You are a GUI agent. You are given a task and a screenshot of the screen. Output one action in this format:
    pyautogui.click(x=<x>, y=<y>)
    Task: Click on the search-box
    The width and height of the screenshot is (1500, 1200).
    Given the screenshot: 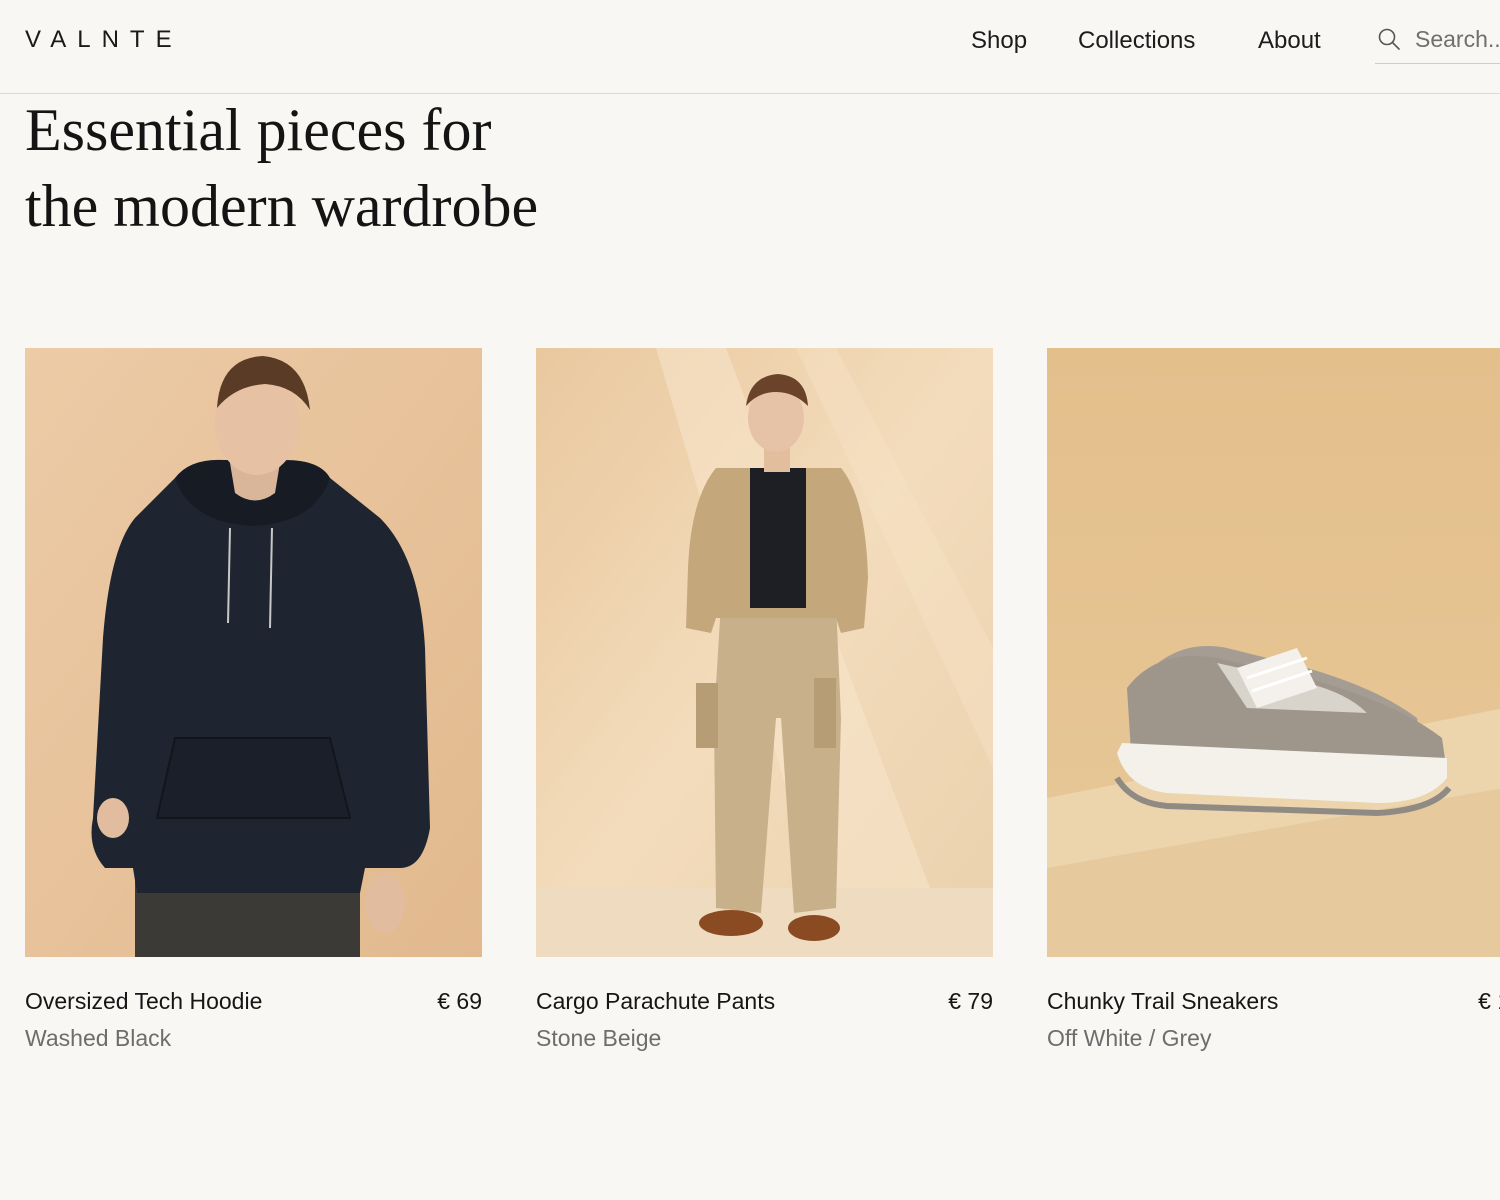 What is the action you would take?
    pyautogui.click(x=1437, y=41)
    